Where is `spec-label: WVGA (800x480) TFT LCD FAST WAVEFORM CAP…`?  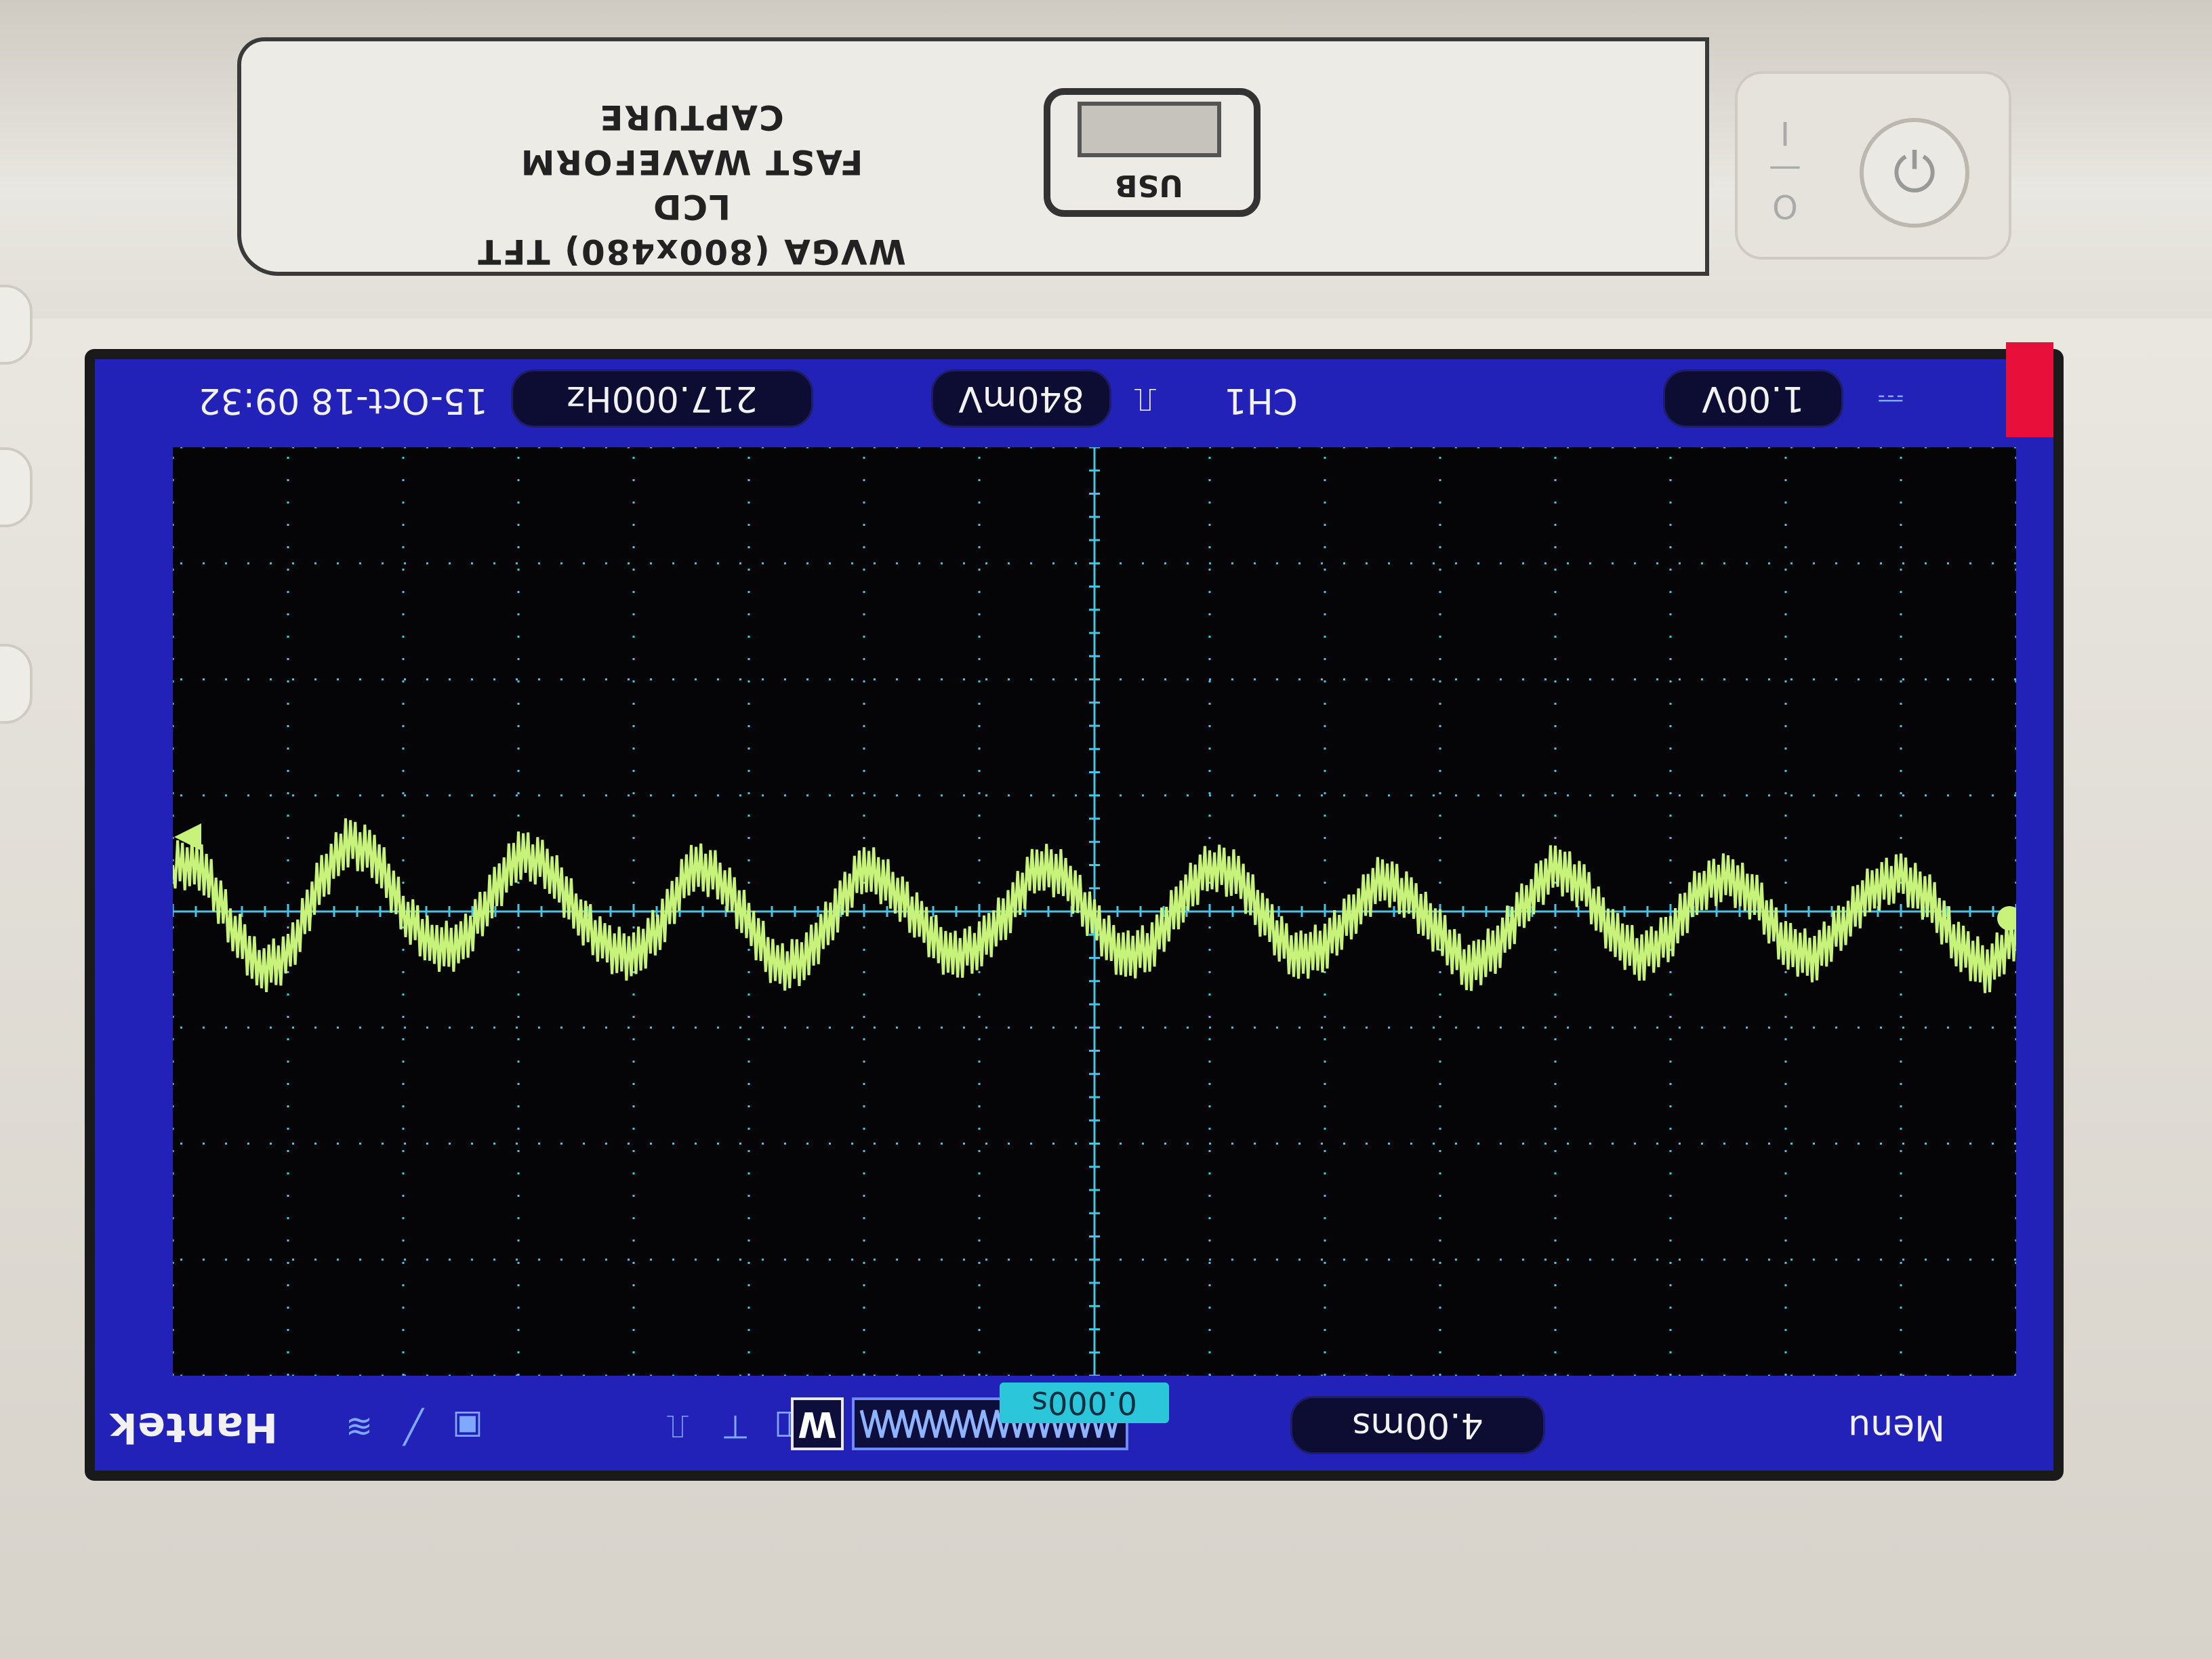
spec-label: WVGA (800x480) TFT LCD FAST WAVEFORM CAP… is located at coordinates (691, 185).